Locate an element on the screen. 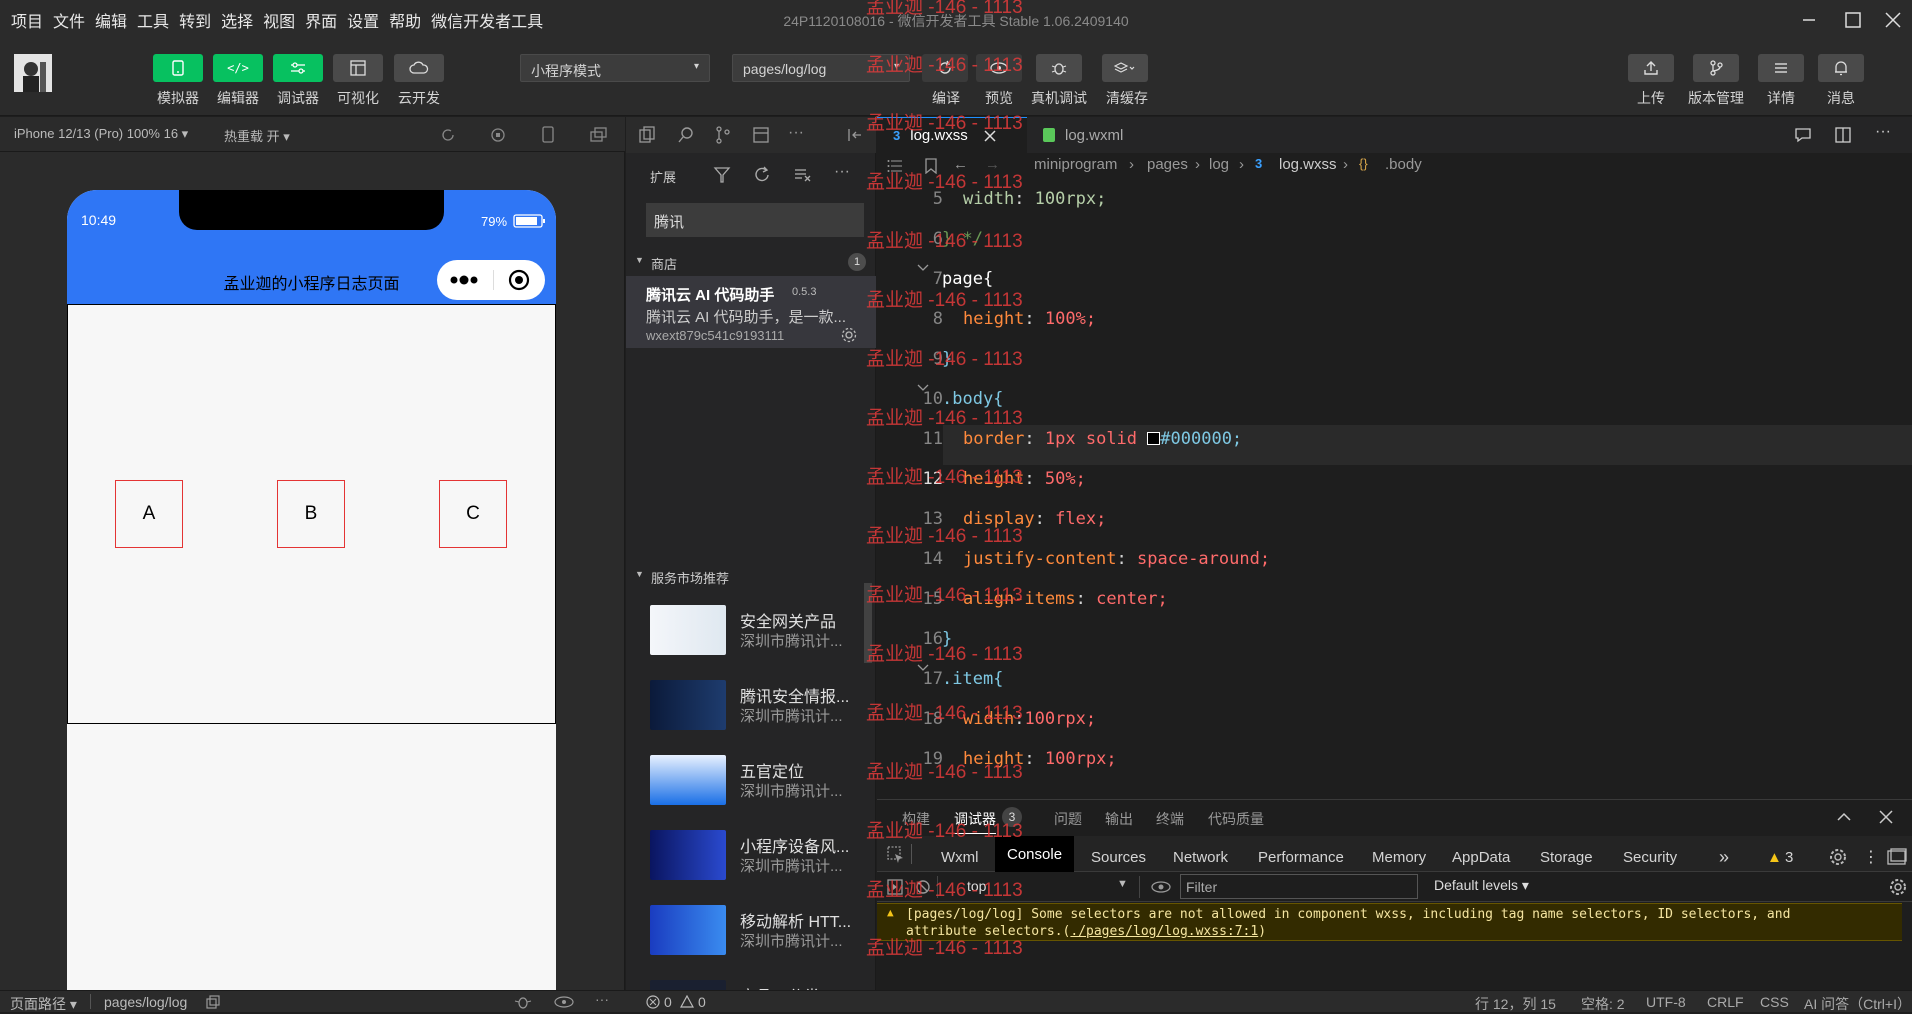  tab-terminal: 终端 is located at coordinates (1170, 819).